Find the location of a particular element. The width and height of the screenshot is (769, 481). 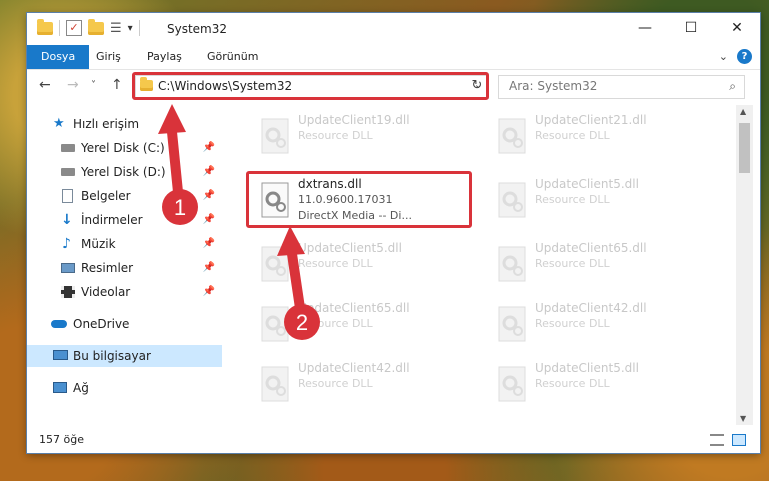

sidebar-item-this-pc: Bu bilgisayar is located at coordinates (124, 356).